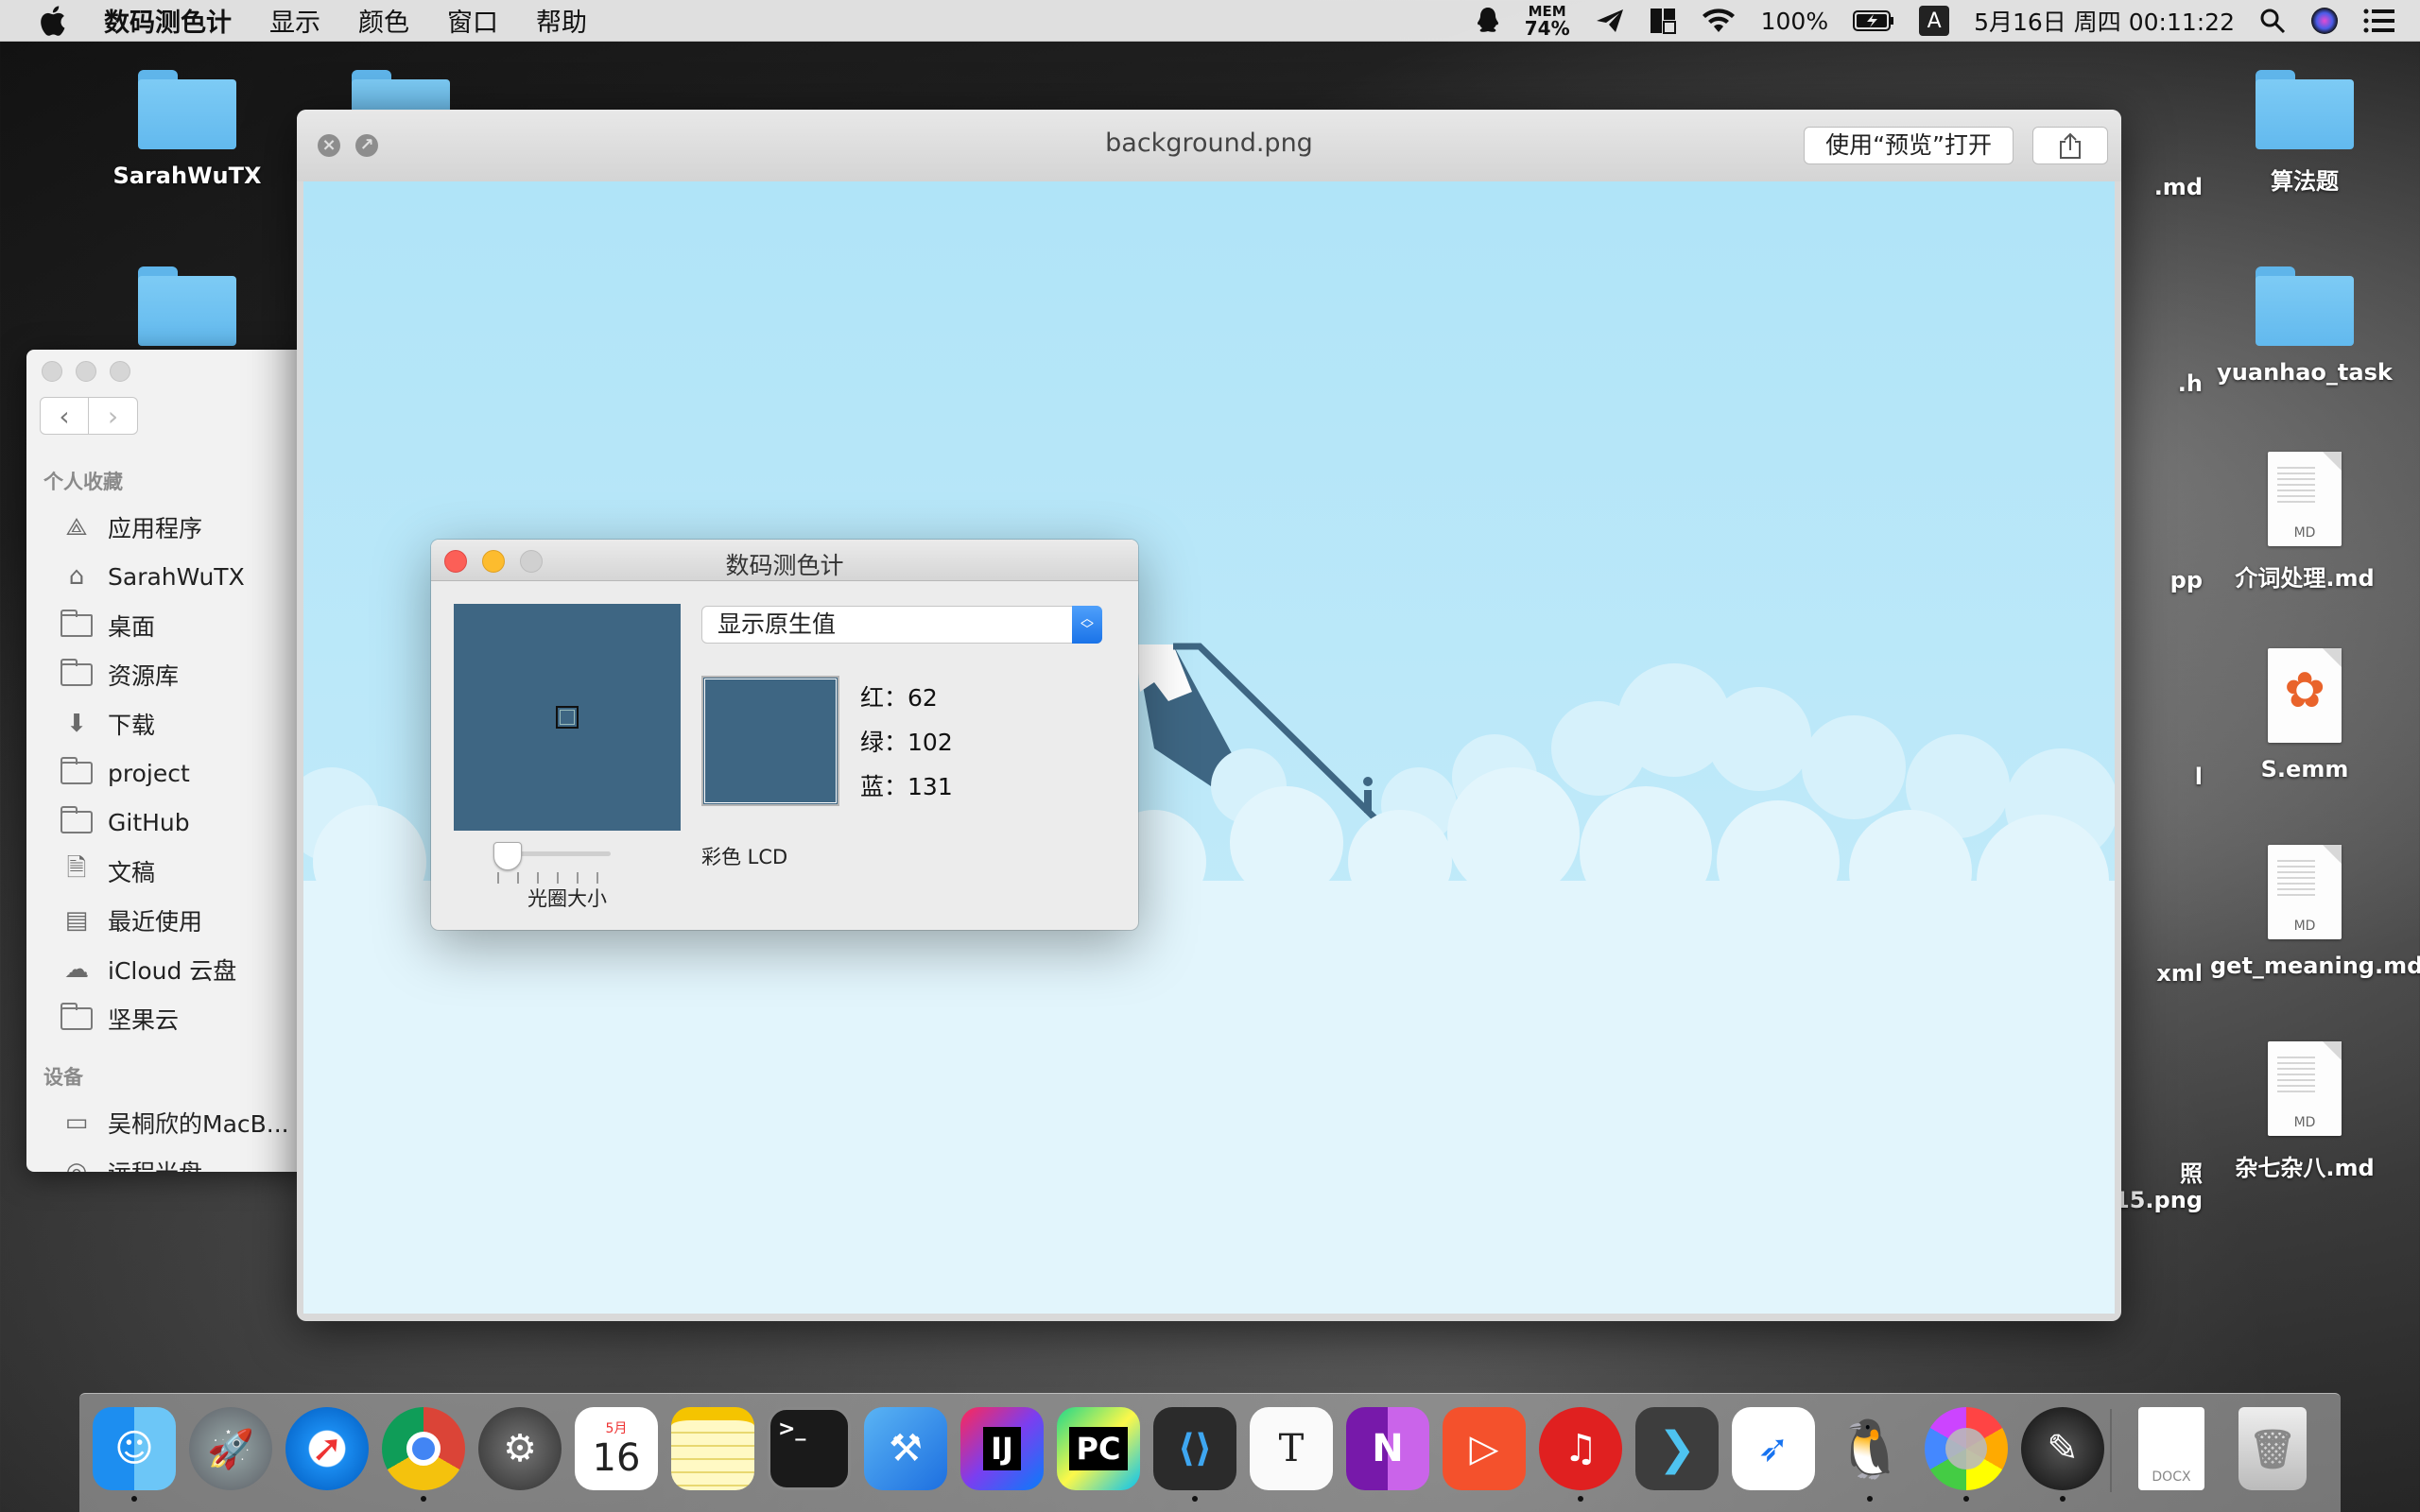  Describe the element at coordinates (1719, 21) in the screenshot. I see `wifi-icon` at that location.